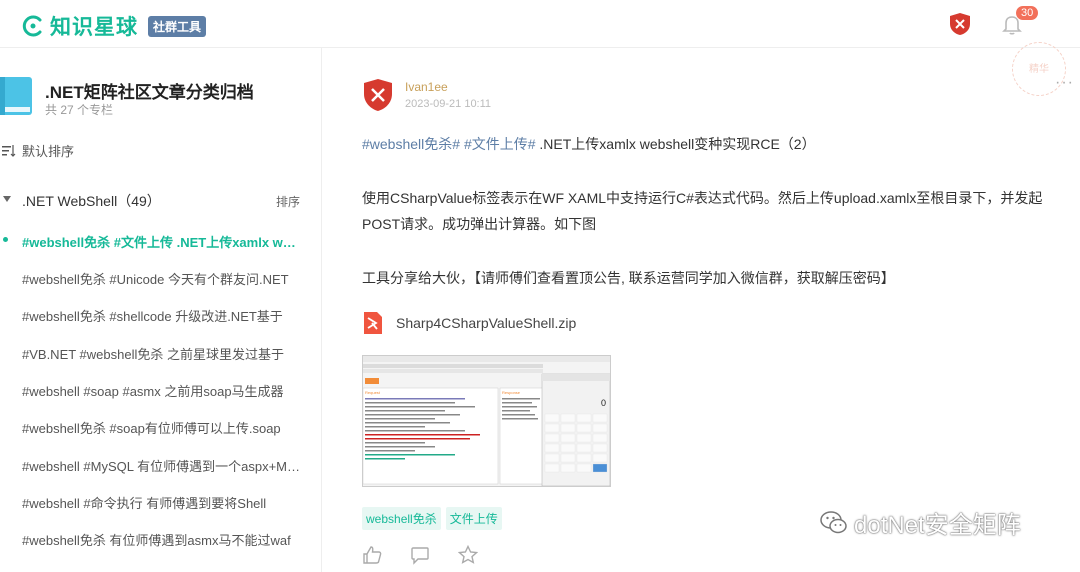 This screenshot has width=1080, height=572. What do you see at coordinates (426, 87) in the screenshot?
I see `author-name: Ivan1ee` at bounding box center [426, 87].